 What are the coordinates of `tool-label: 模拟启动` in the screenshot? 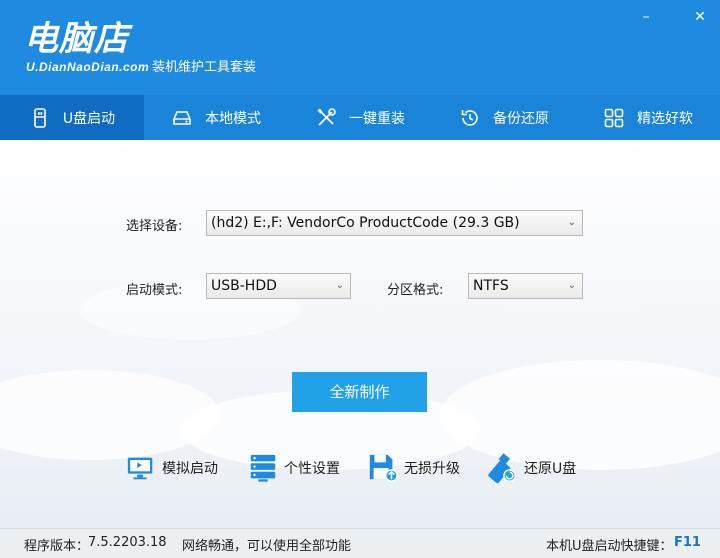 It's located at (190, 469).